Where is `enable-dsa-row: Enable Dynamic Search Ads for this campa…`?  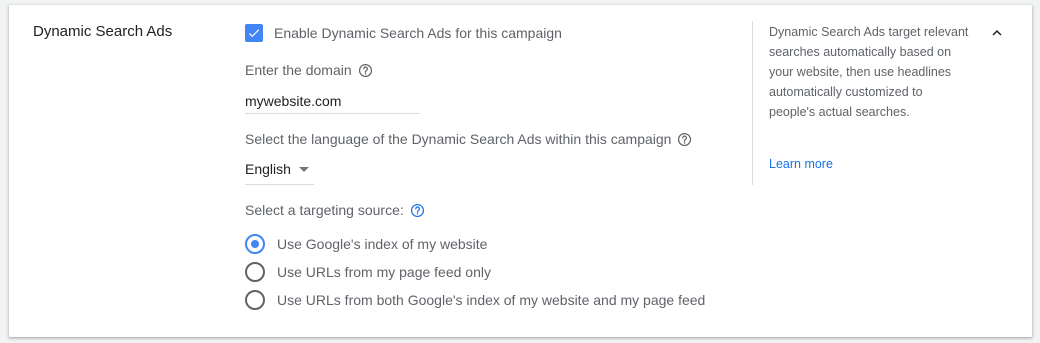 enable-dsa-row: Enable Dynamic Search Ads for this campa… is located at coordinates (403, 33).